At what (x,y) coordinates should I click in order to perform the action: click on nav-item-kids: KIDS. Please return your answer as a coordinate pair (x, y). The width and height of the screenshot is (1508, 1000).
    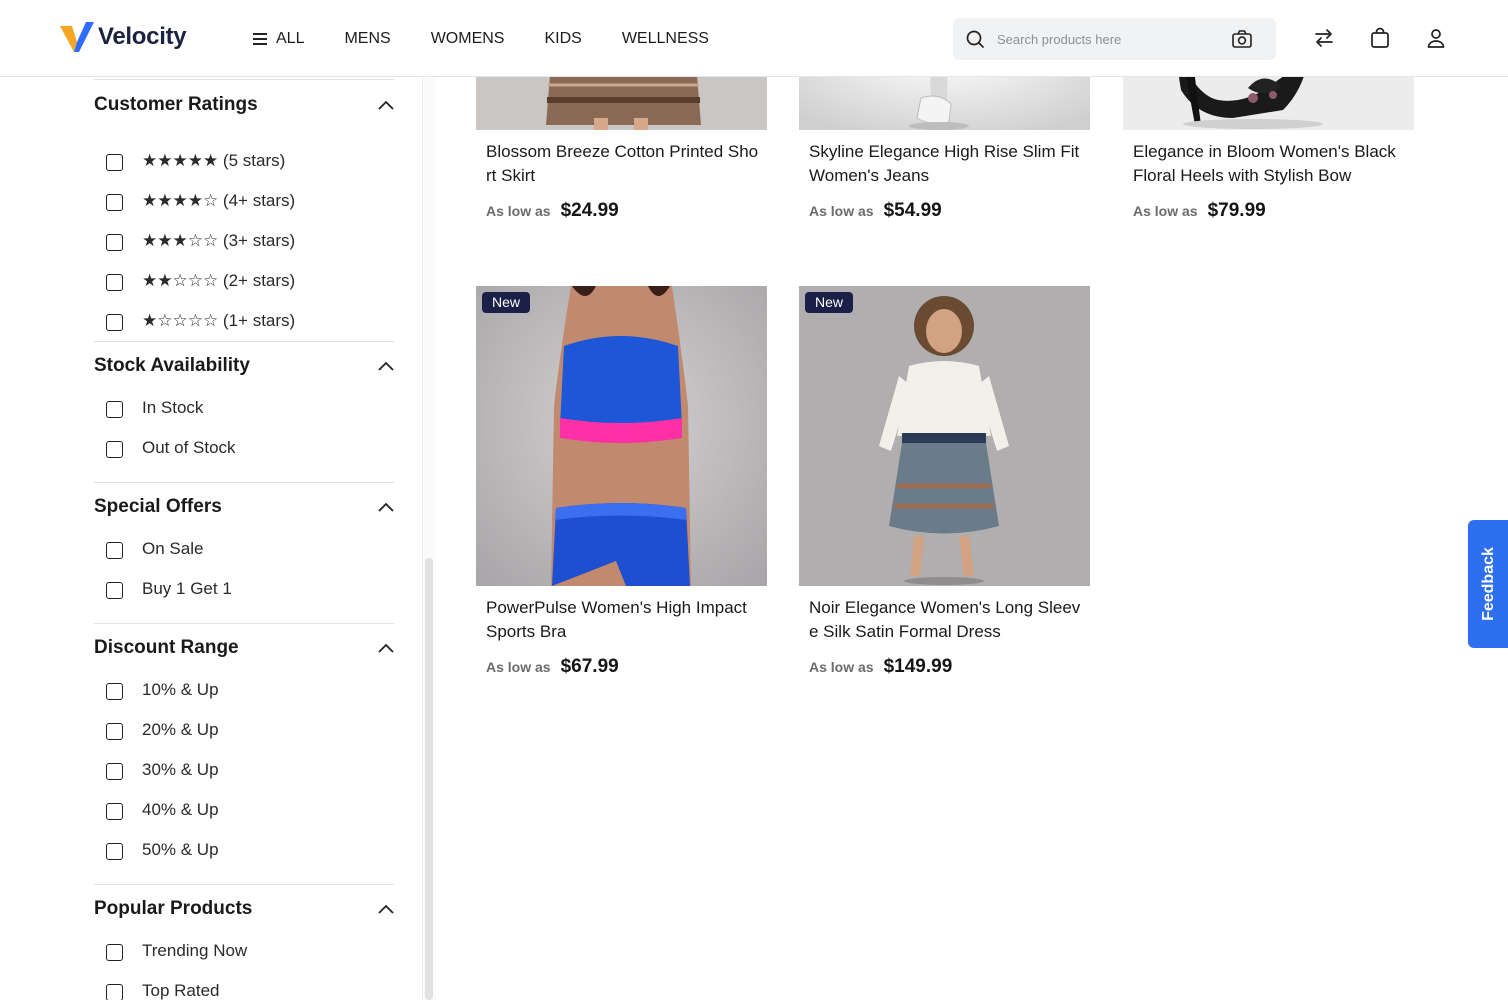
    Looking at the image, I should click on (562, 39).